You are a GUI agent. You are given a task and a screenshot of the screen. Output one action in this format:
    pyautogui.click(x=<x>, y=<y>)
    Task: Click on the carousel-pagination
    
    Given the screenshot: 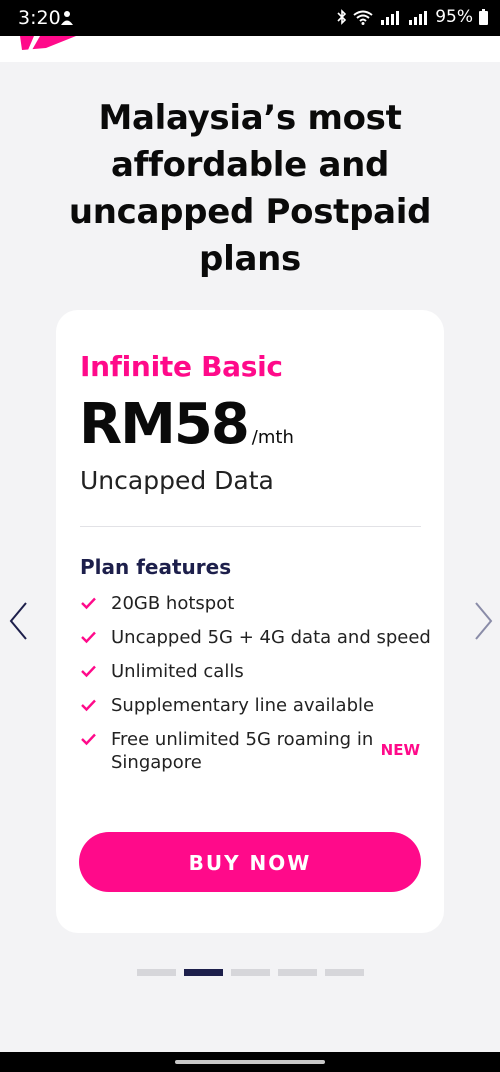 What is the action you would take?
    pyautogui.click(x=250, y=972)
    